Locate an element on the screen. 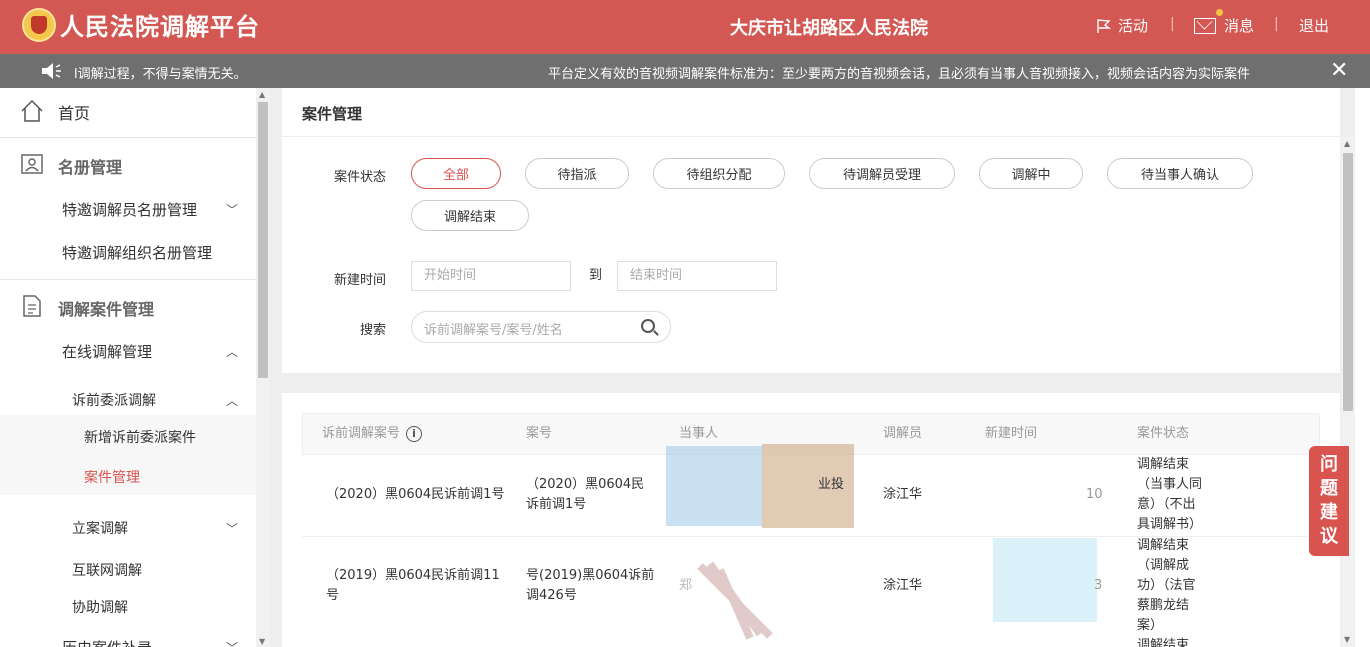 This screenshot has height=647, width=1370. sidebar-item-case-mgmt: 案件管理 is located at coordinates (170, 477).